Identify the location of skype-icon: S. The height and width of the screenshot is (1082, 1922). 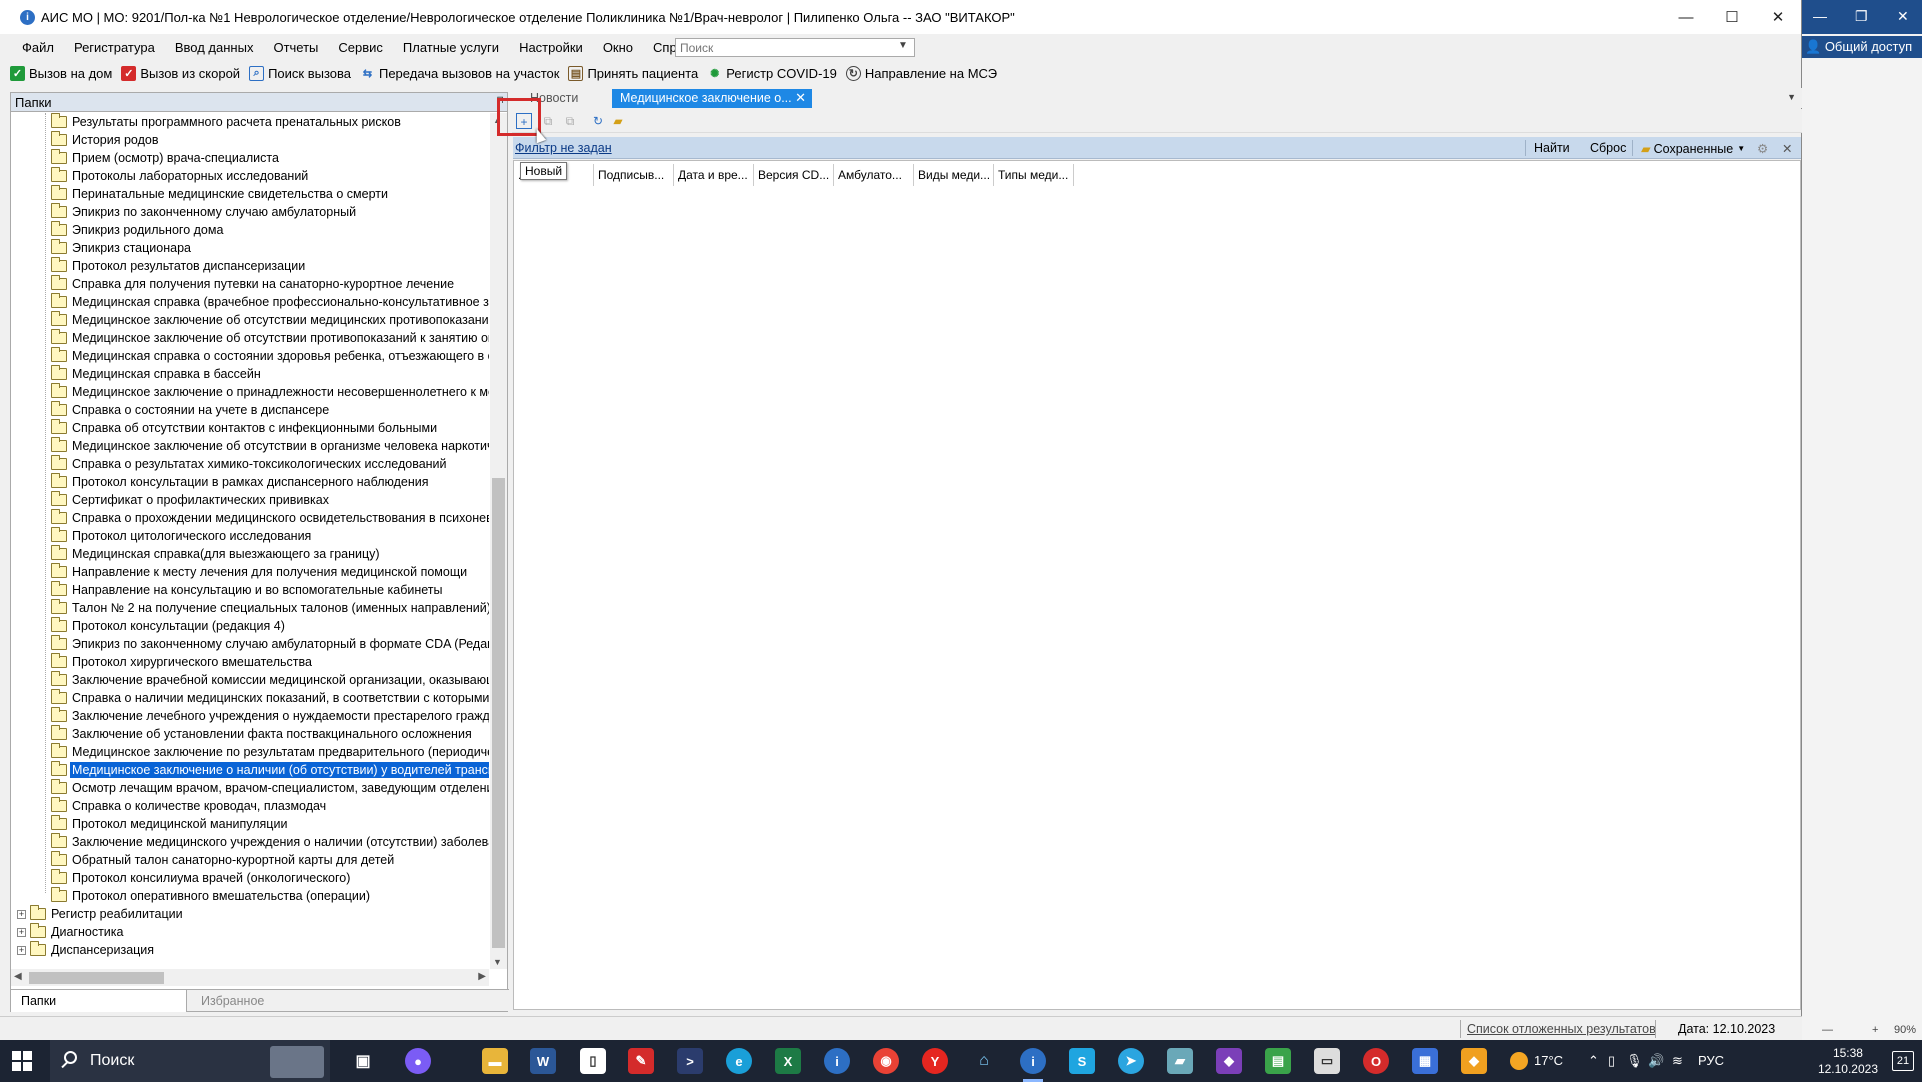
(1082, 1061).